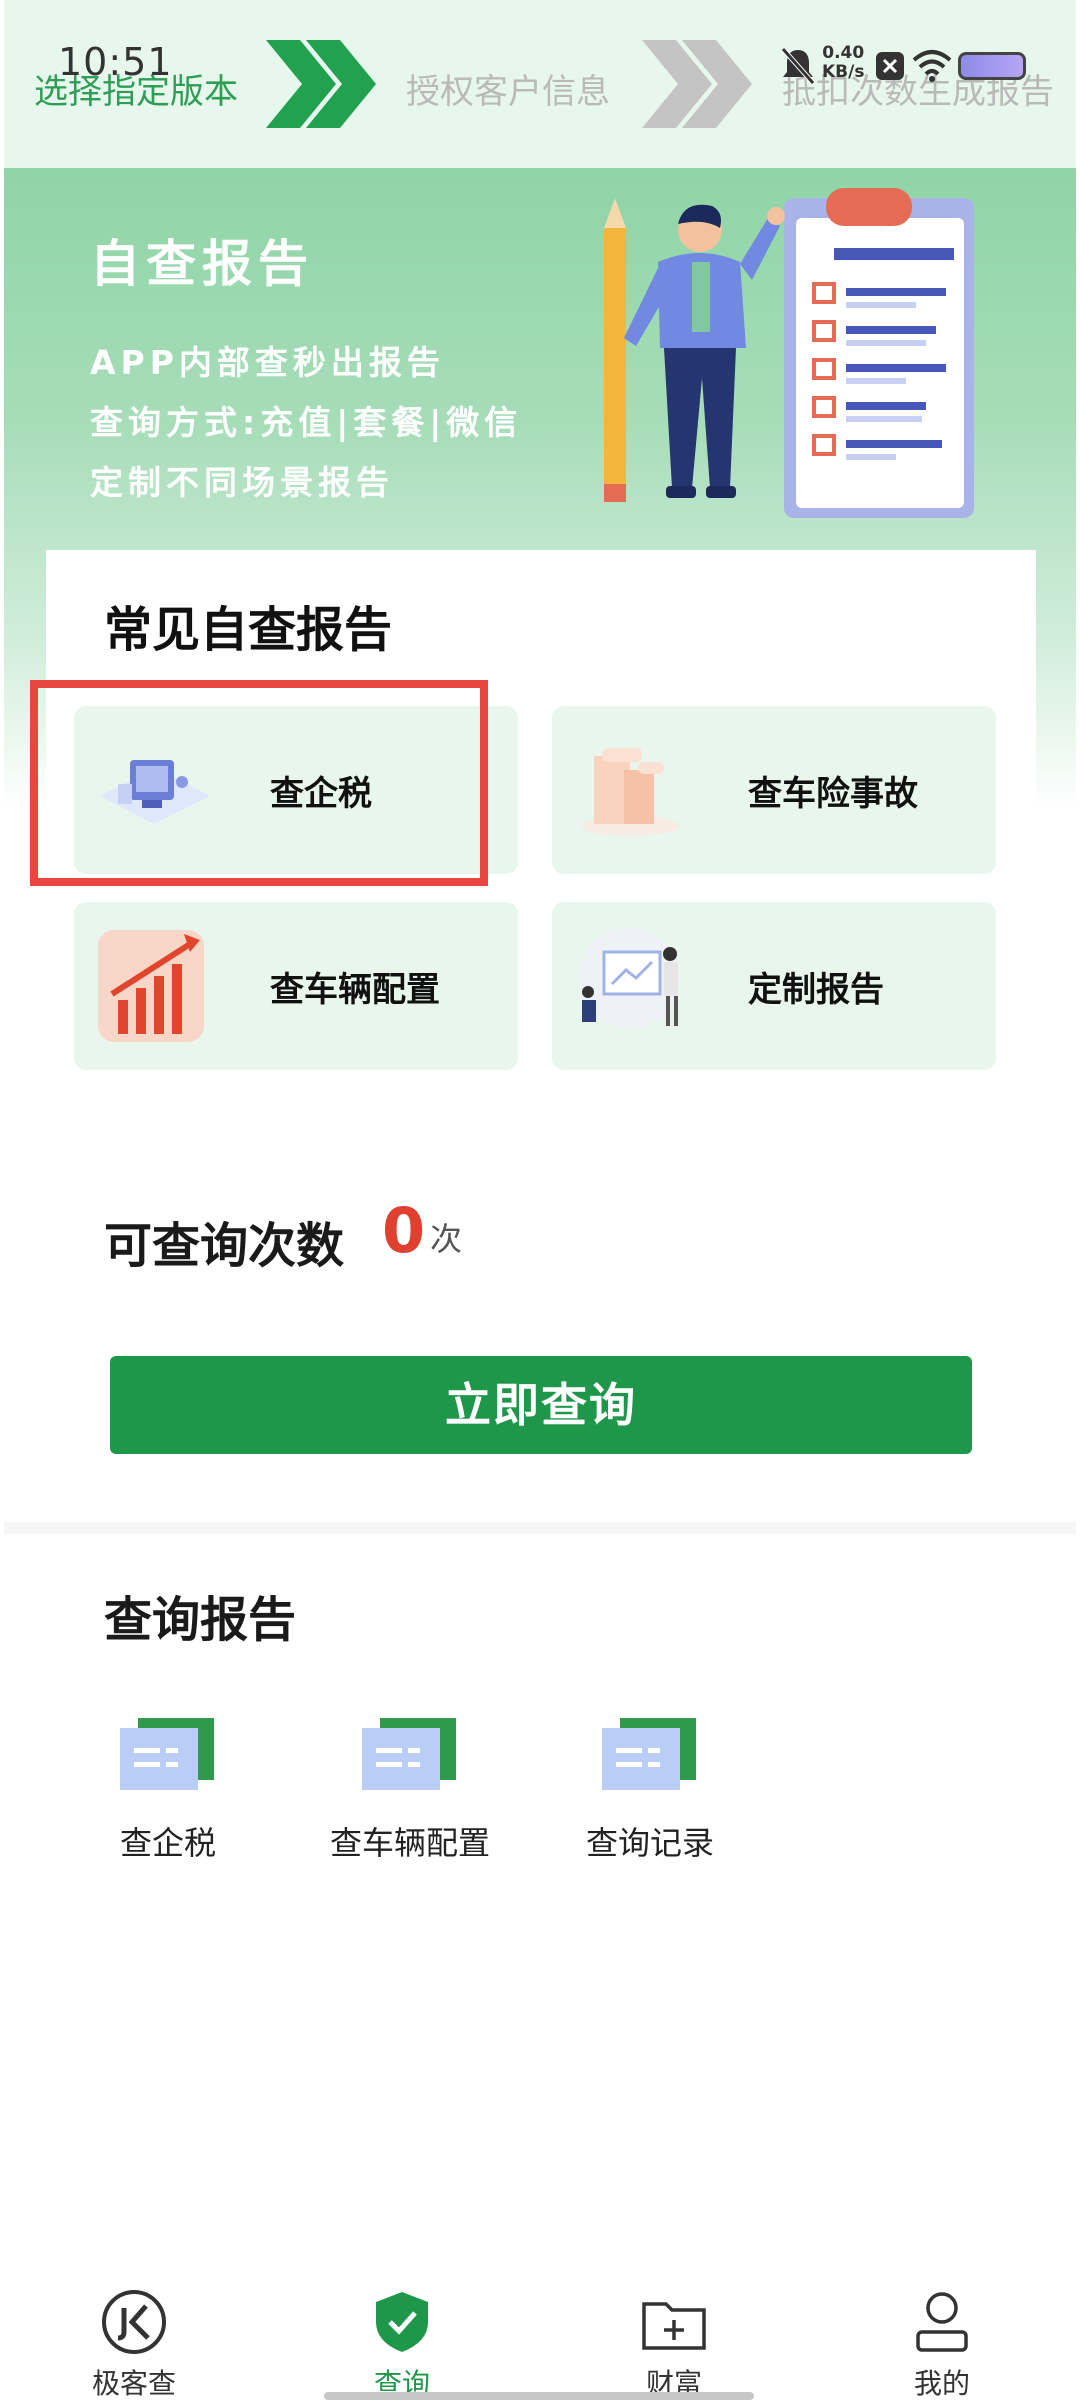 Image resolution: width=1080 pixels, height=2408 pixels. What do you see at coordinates (789, 353) in the screenshot?
I see `man-with-pencil-and-checklist-illustration` at bounding box center [789, 353].